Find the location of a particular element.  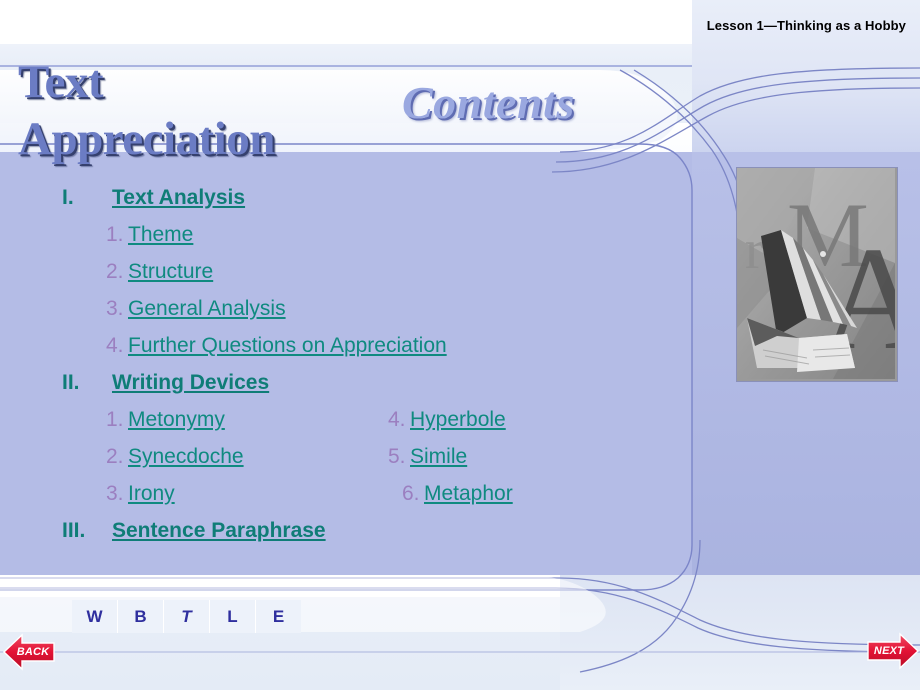

toc-roman-numeral: III. is located at coordinates (74, 530).